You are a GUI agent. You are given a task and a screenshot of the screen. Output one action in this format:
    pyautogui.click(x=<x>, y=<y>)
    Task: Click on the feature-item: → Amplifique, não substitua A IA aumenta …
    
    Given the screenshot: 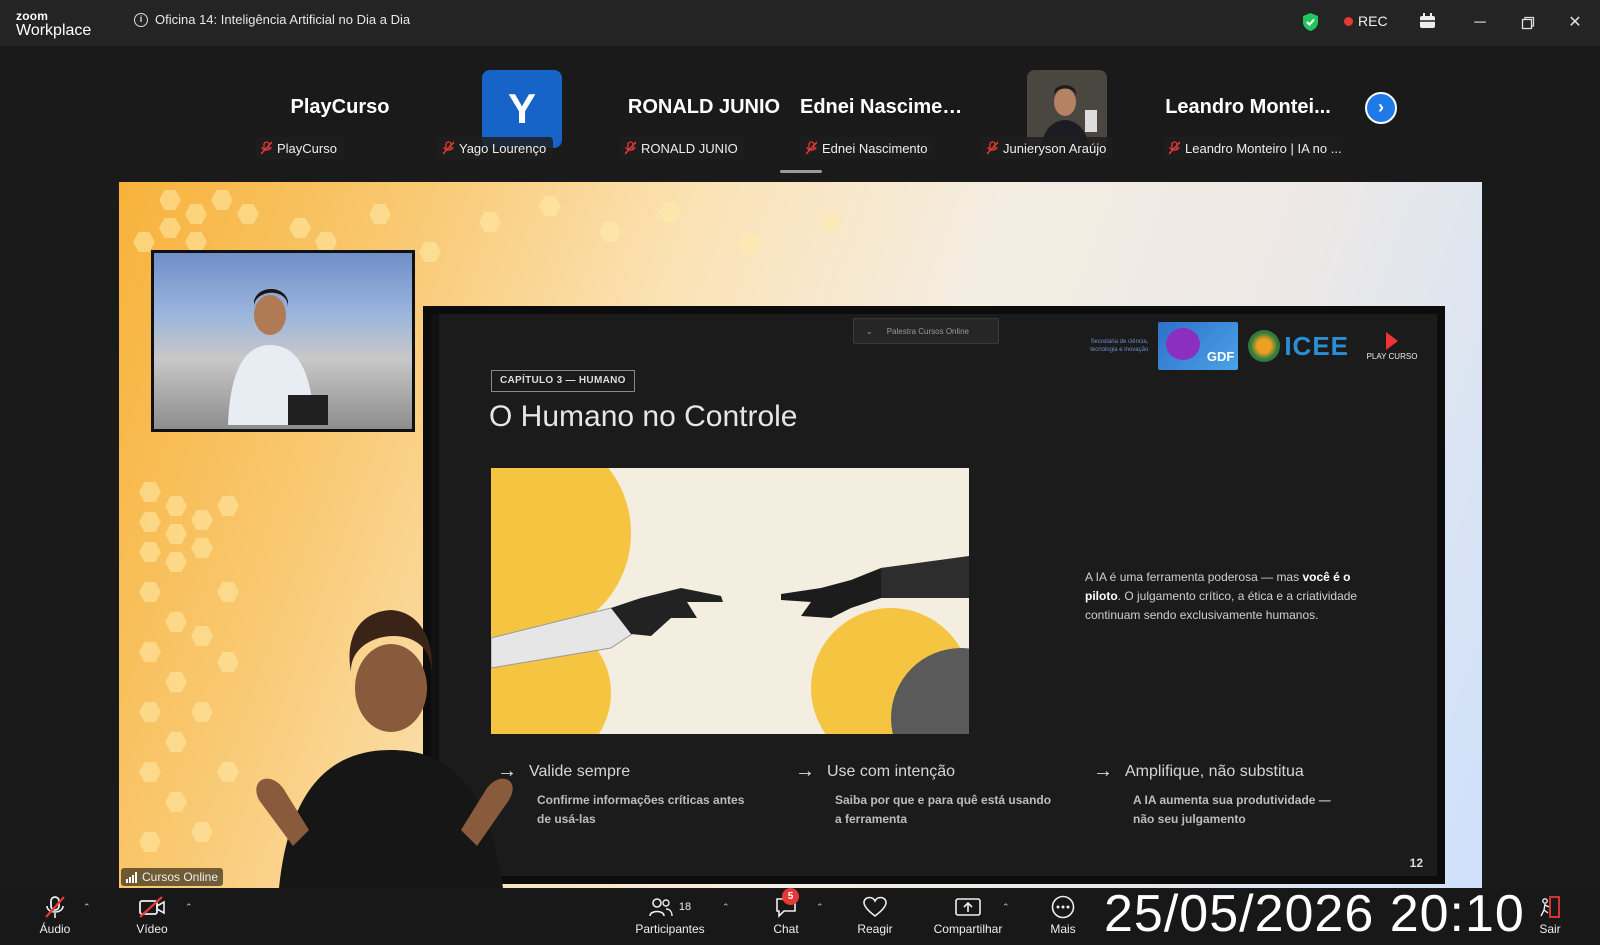 What is the action you would take?
    pyautogui.click(x=1223, y=794)
    